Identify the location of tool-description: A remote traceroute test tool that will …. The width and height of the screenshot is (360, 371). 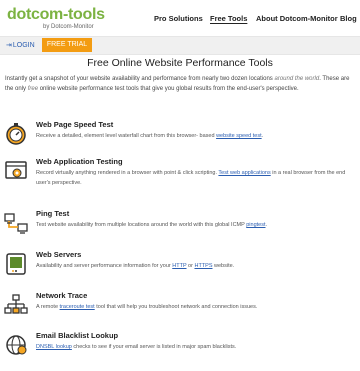
(195, 307).